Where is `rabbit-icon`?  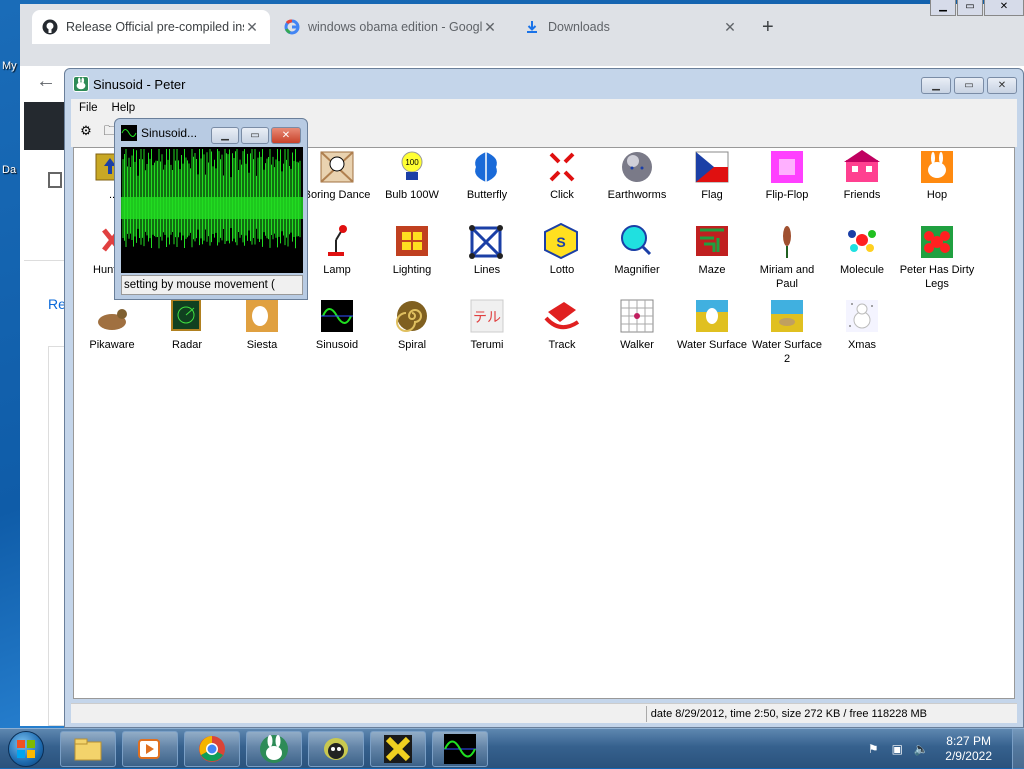
rabbit-icon is located at coordinates (274, 749).